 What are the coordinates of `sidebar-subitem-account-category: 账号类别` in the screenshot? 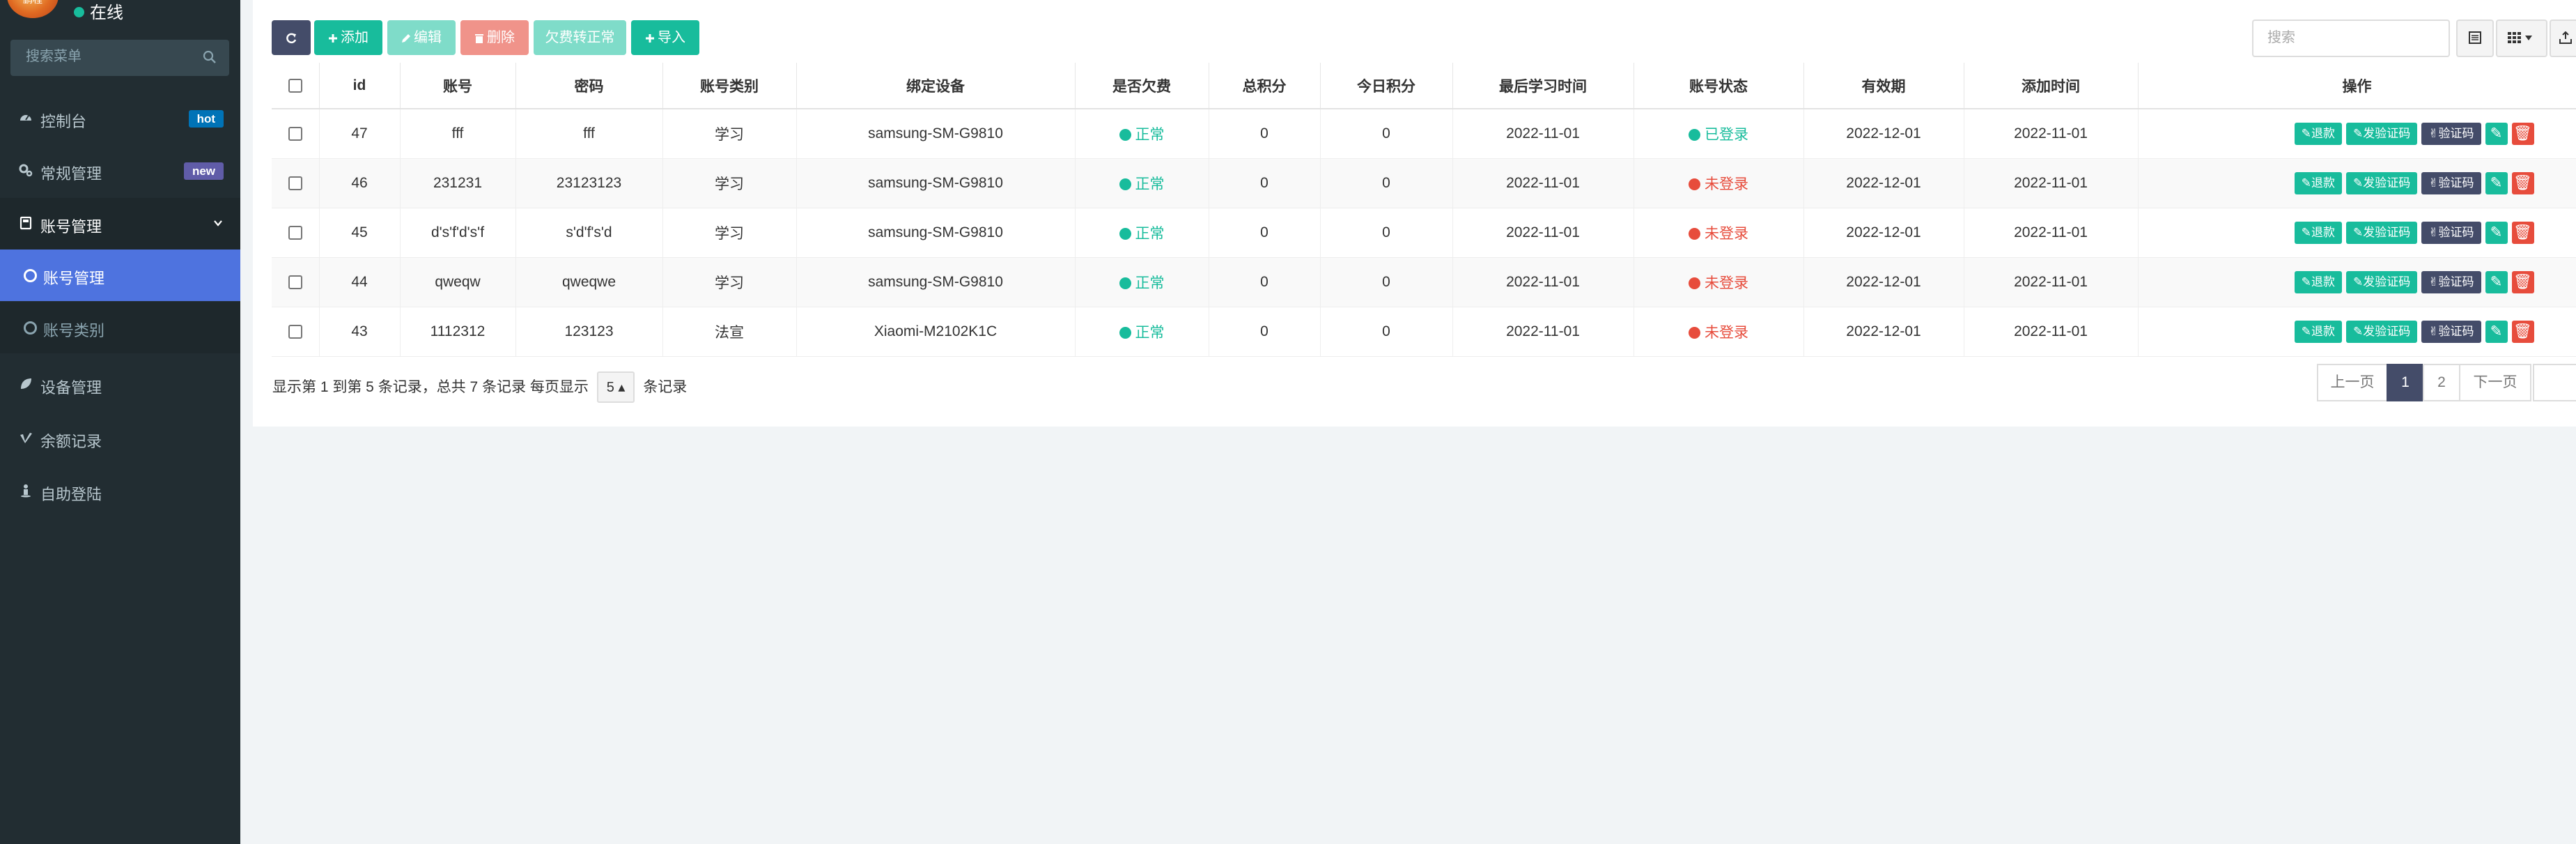 It's located at (120, 327).